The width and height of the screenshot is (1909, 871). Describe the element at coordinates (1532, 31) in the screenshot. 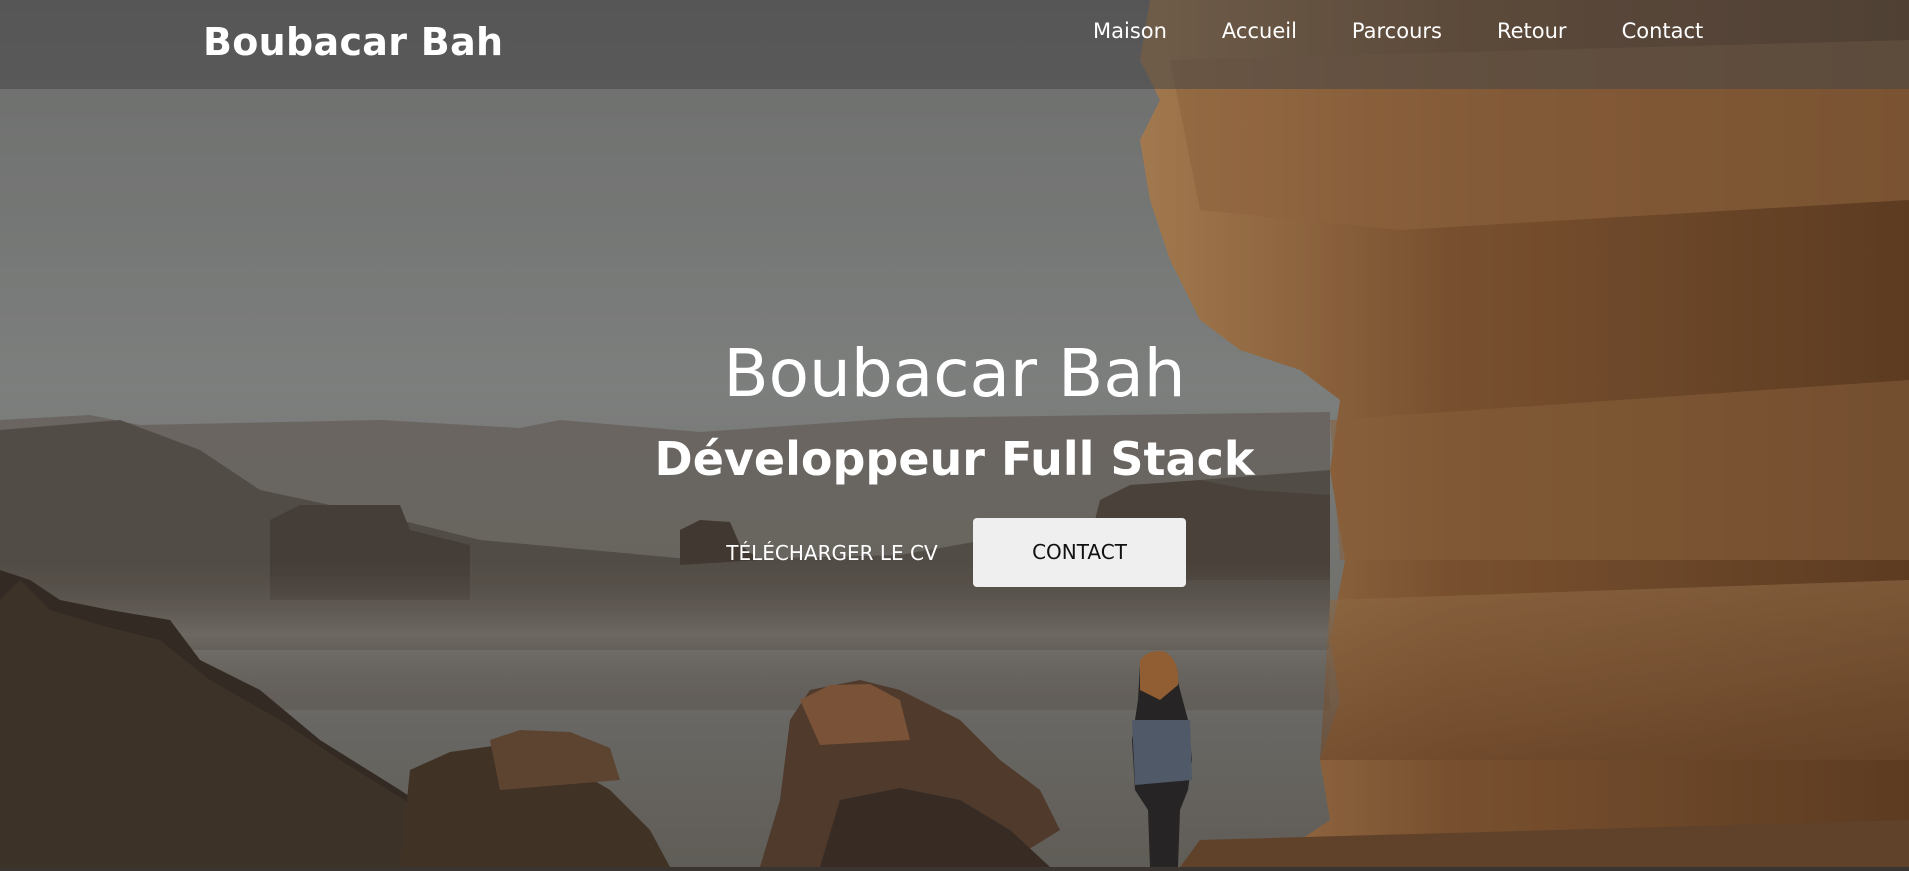

I see `nav-item-retour: Retour` at that location.